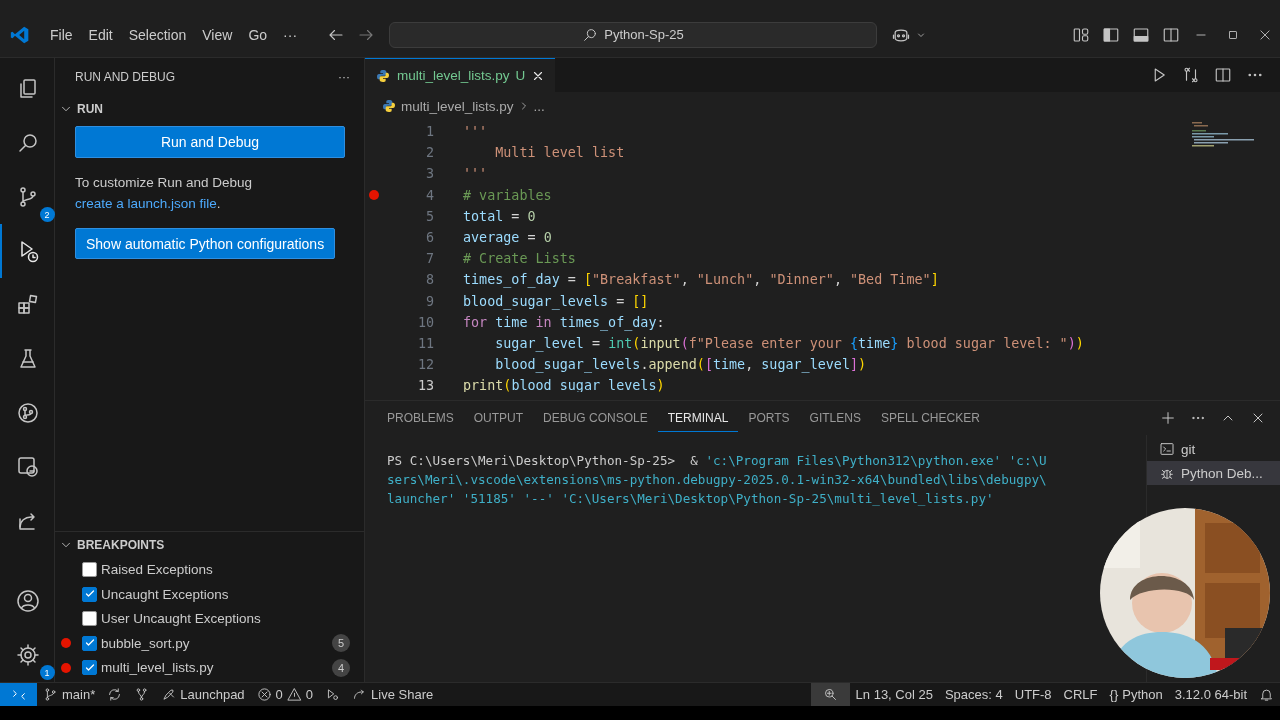  Describe the element at coordinates (830, 694) in the screenshot. I see `zoom-button` at that location.